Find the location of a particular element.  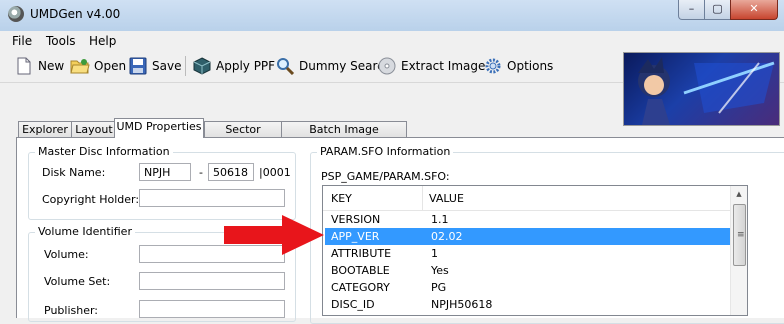

open-label: Open is located at coordinates (110, 66).